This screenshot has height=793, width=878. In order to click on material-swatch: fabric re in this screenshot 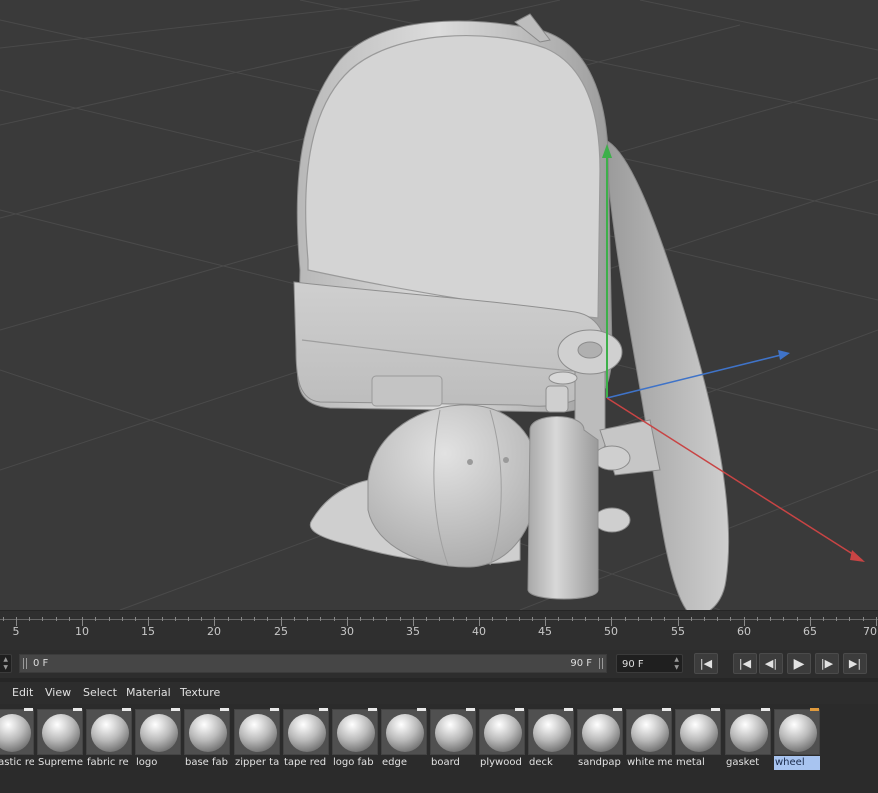, I will do `click(109, 739)`.